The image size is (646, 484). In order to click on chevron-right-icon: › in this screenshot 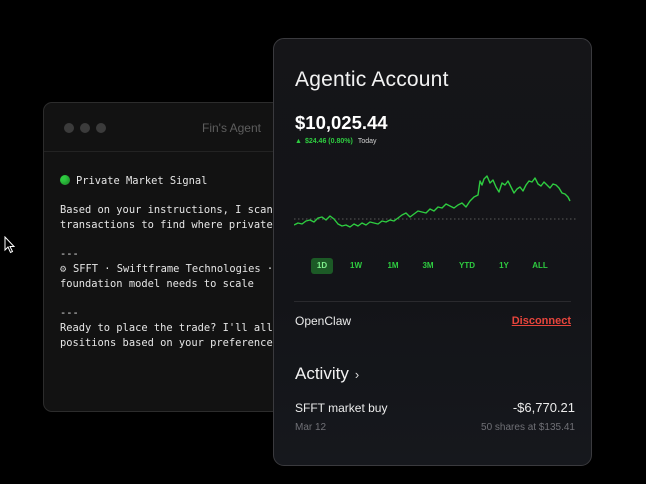, I will do `click(357, 374)`.